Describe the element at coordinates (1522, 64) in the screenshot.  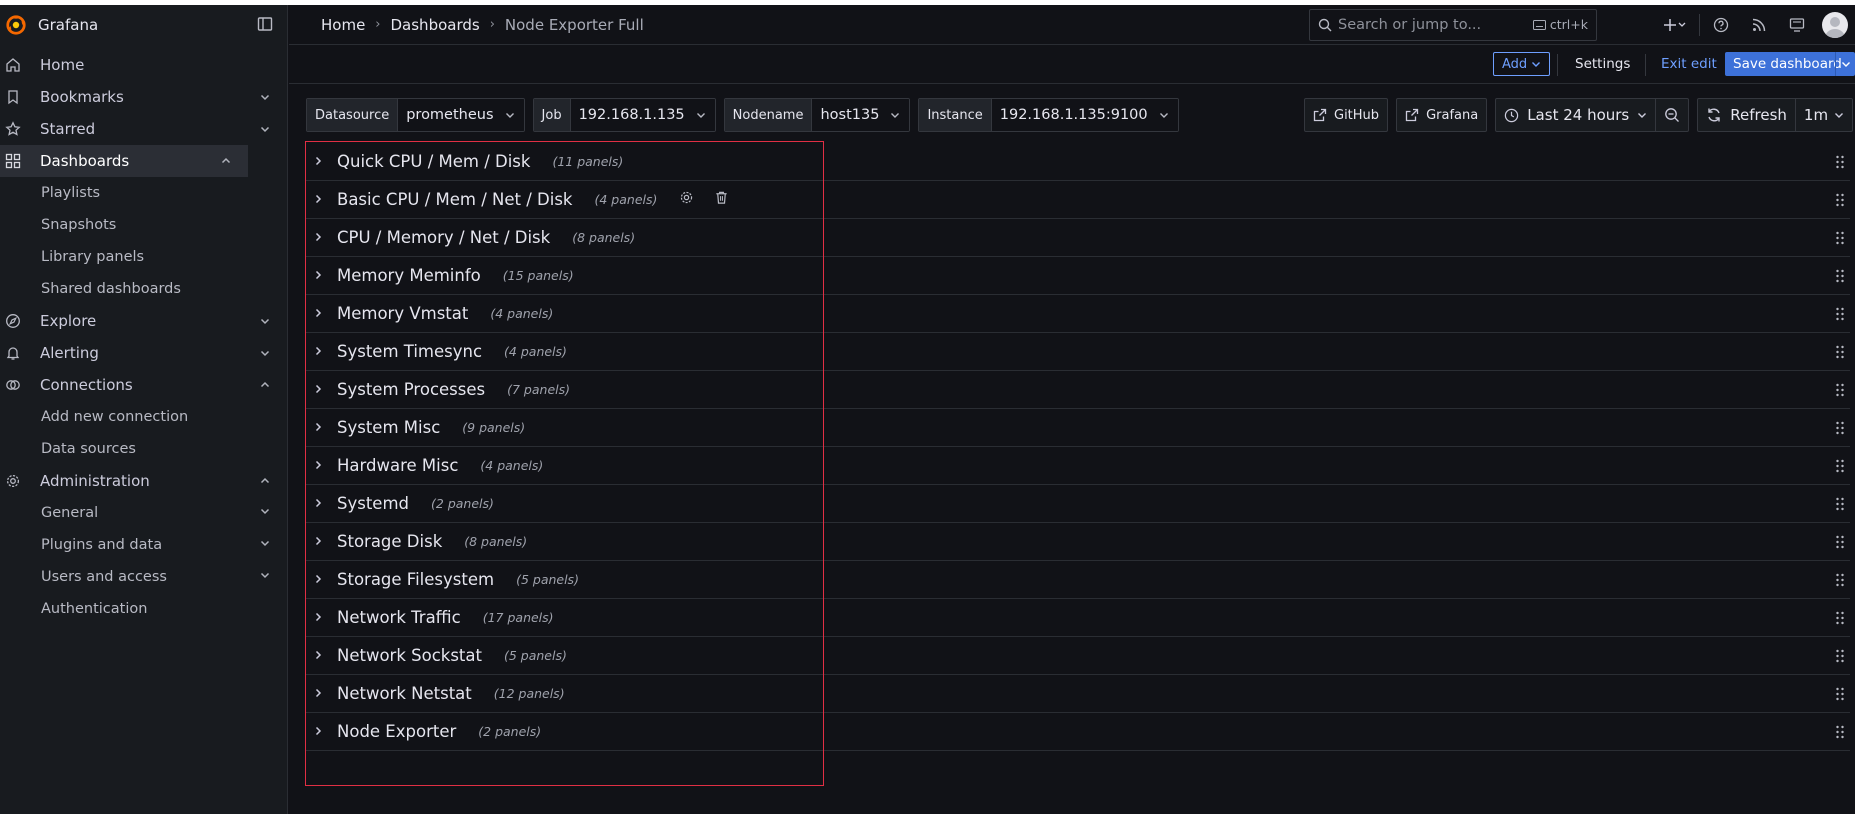
I see `add-button: Add` at that location.